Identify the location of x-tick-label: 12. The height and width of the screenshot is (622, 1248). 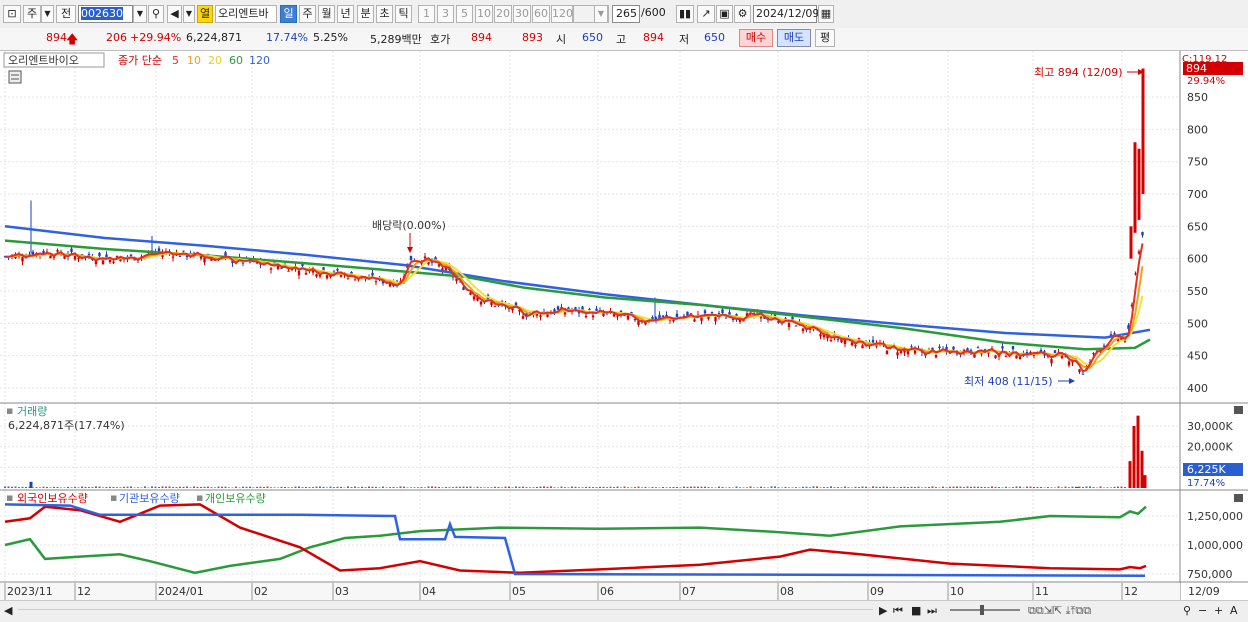
(84, 591).